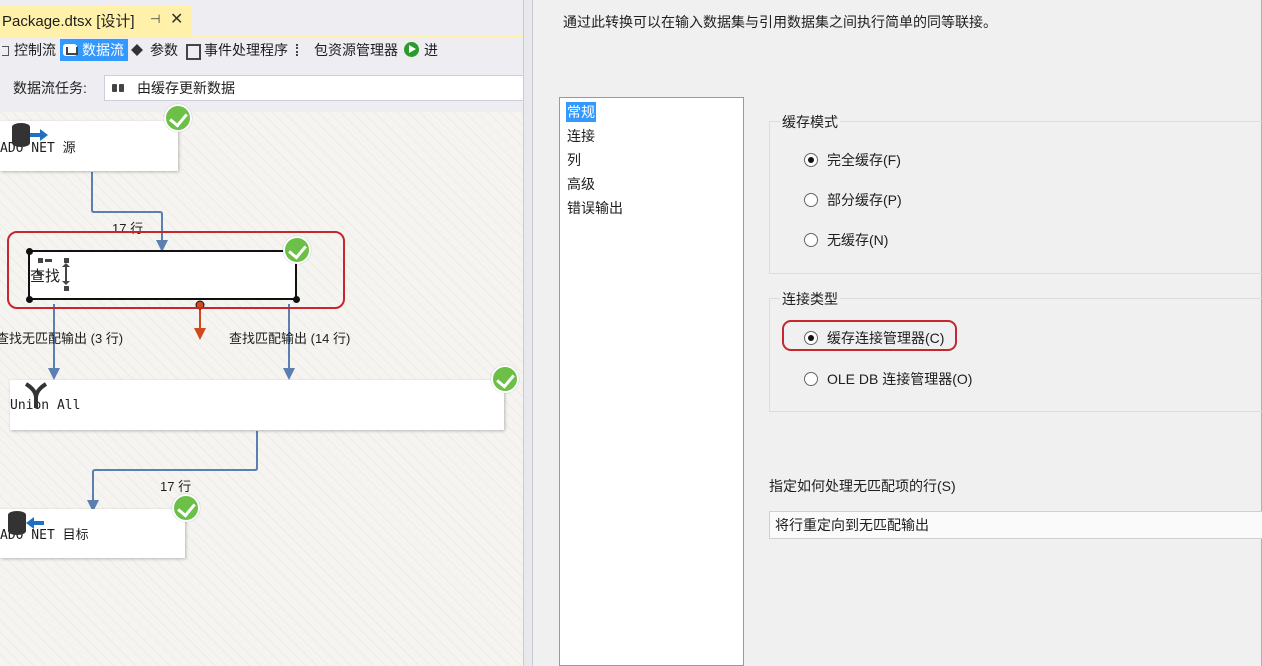 The width and height of the screenshot is (1262, 666). I want to click on data-flow-task-label: 数据流任务:, so click(50, 88).